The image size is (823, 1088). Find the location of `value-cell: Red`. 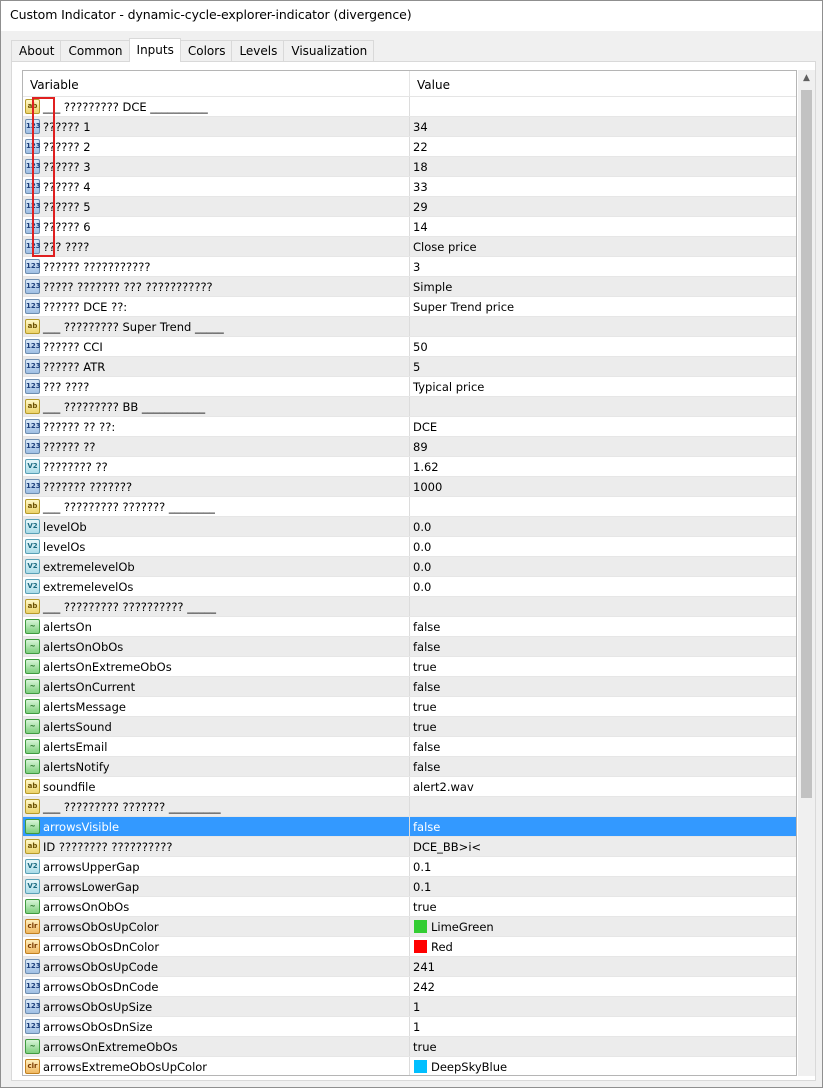

value-cell: Red is located at coordinates (603, 946).